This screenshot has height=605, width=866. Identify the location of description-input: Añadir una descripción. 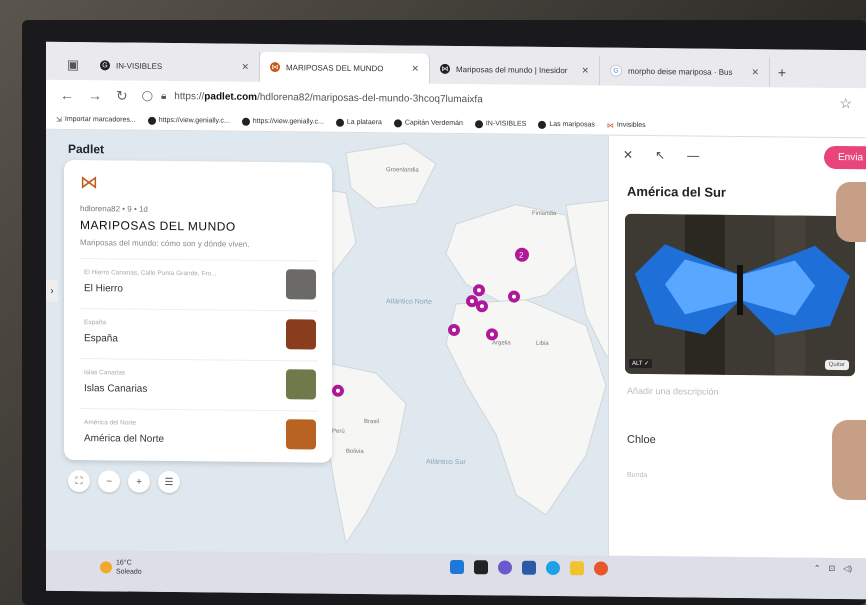
(673, 391).